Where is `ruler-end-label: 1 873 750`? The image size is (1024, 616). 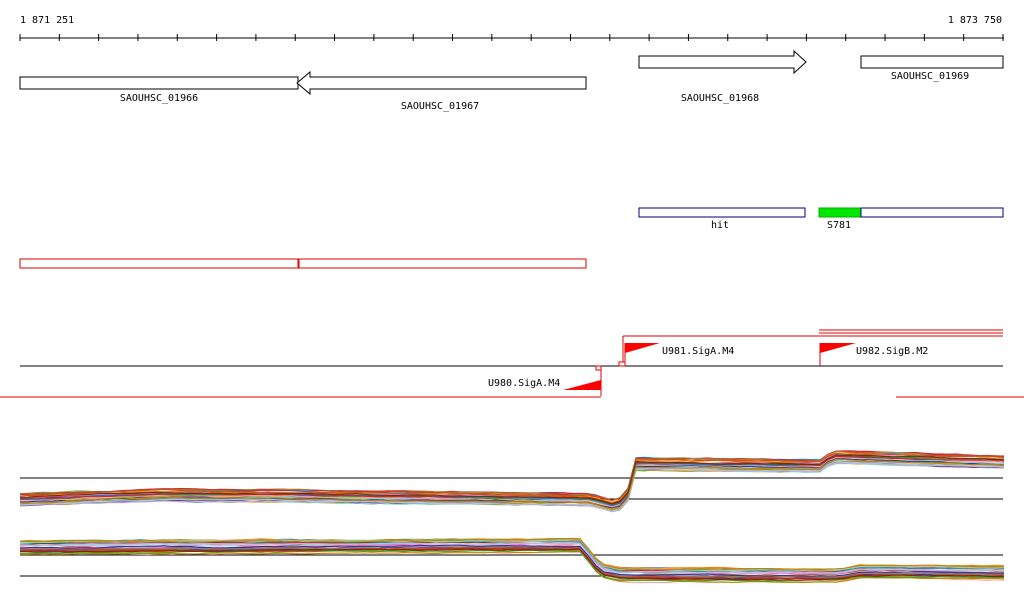 ruler-end-label: 1 873 750 is located at coordinates (975, 20).